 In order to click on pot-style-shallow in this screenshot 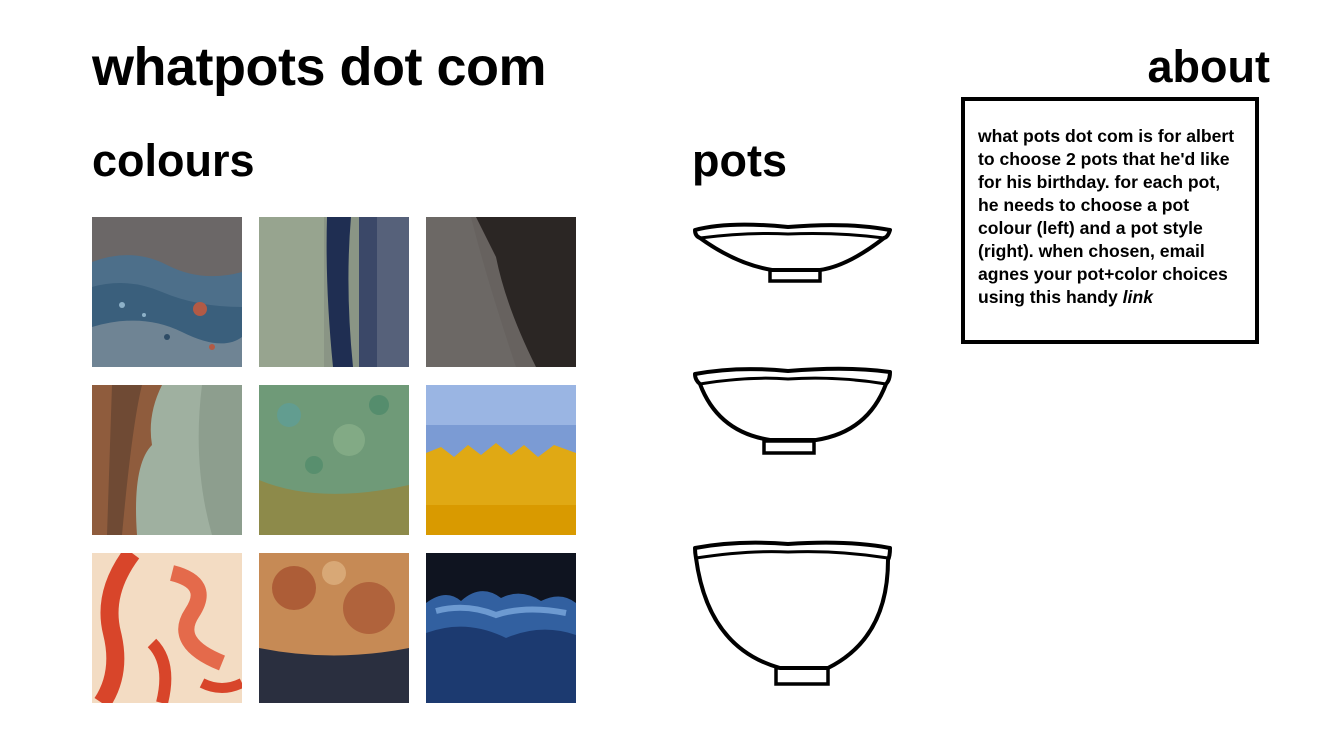, I will do `click(793, 250)`.